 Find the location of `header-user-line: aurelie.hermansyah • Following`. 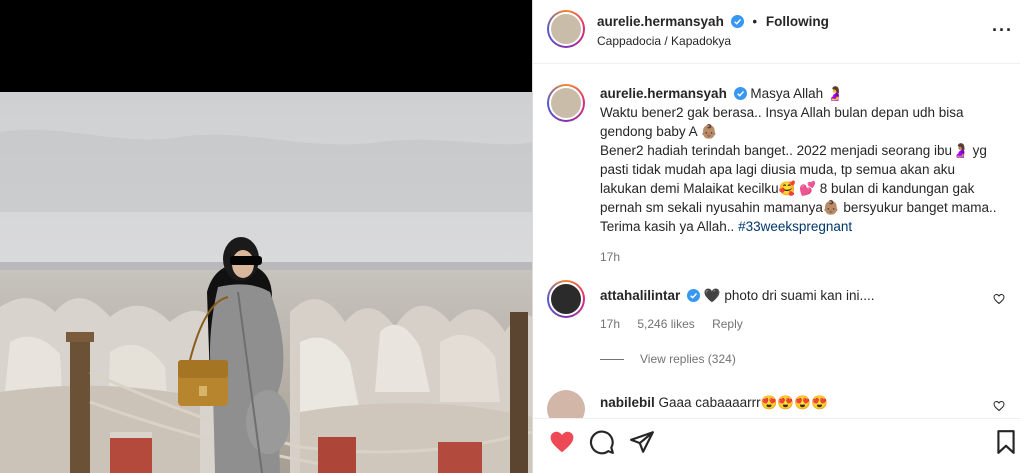

header-user-line: aurelie.hermansyah • Following is located at coordinates (713, 21).